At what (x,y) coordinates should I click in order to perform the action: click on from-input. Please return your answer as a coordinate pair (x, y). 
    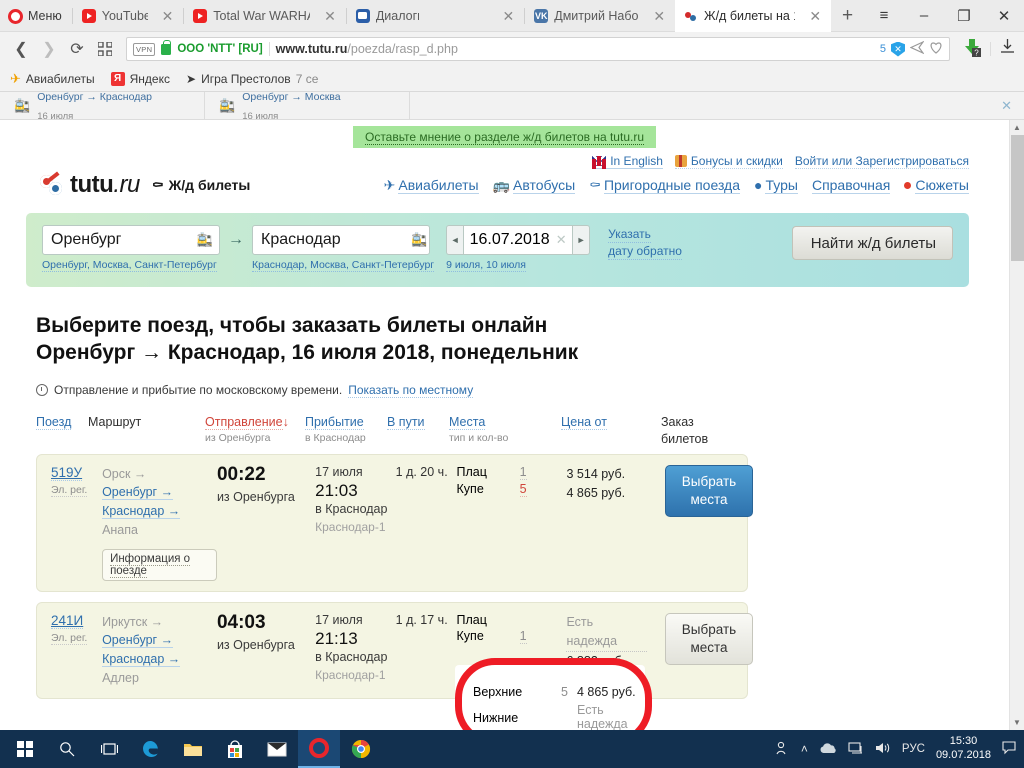
    Looking at the image, I should click on (131, 240).